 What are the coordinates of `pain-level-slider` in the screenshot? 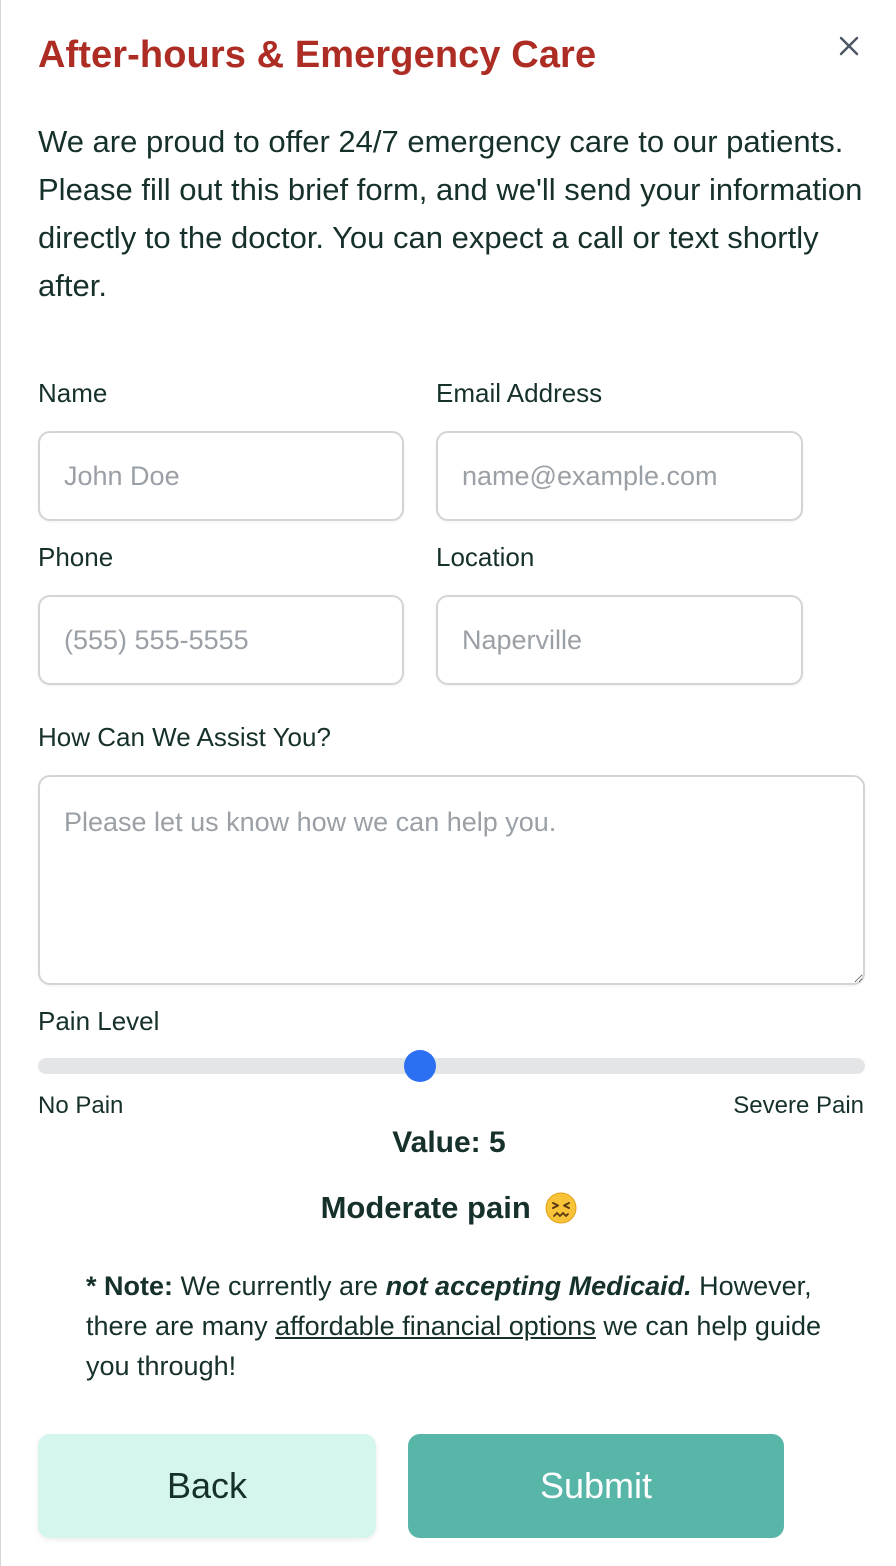 It's located at (451, 1066).